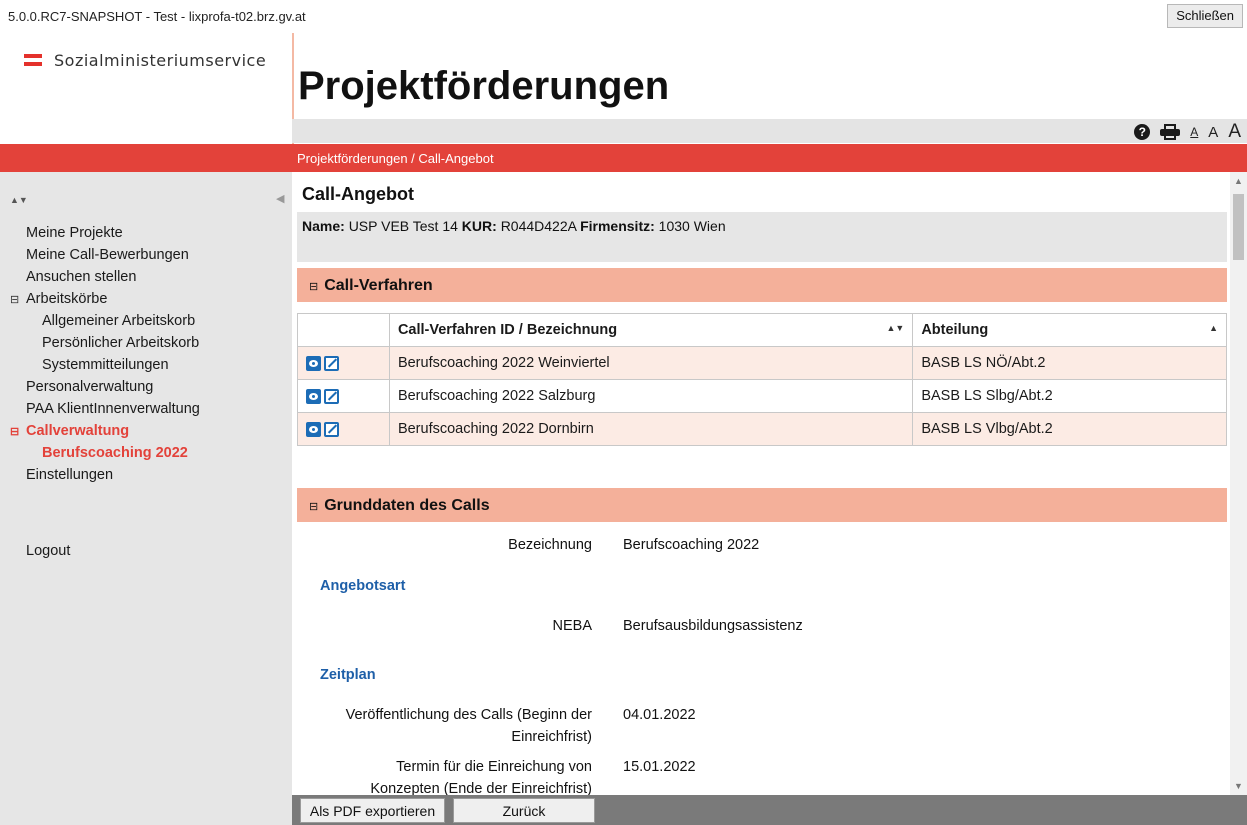 This screenshot has height=825, width=1247. Describe the element at coordinates (146, 321) in the screenshot. I see `sidebar-item-allgemeiner-arbeitskorb: Allgemeiner Arbeitskorb` at that location.